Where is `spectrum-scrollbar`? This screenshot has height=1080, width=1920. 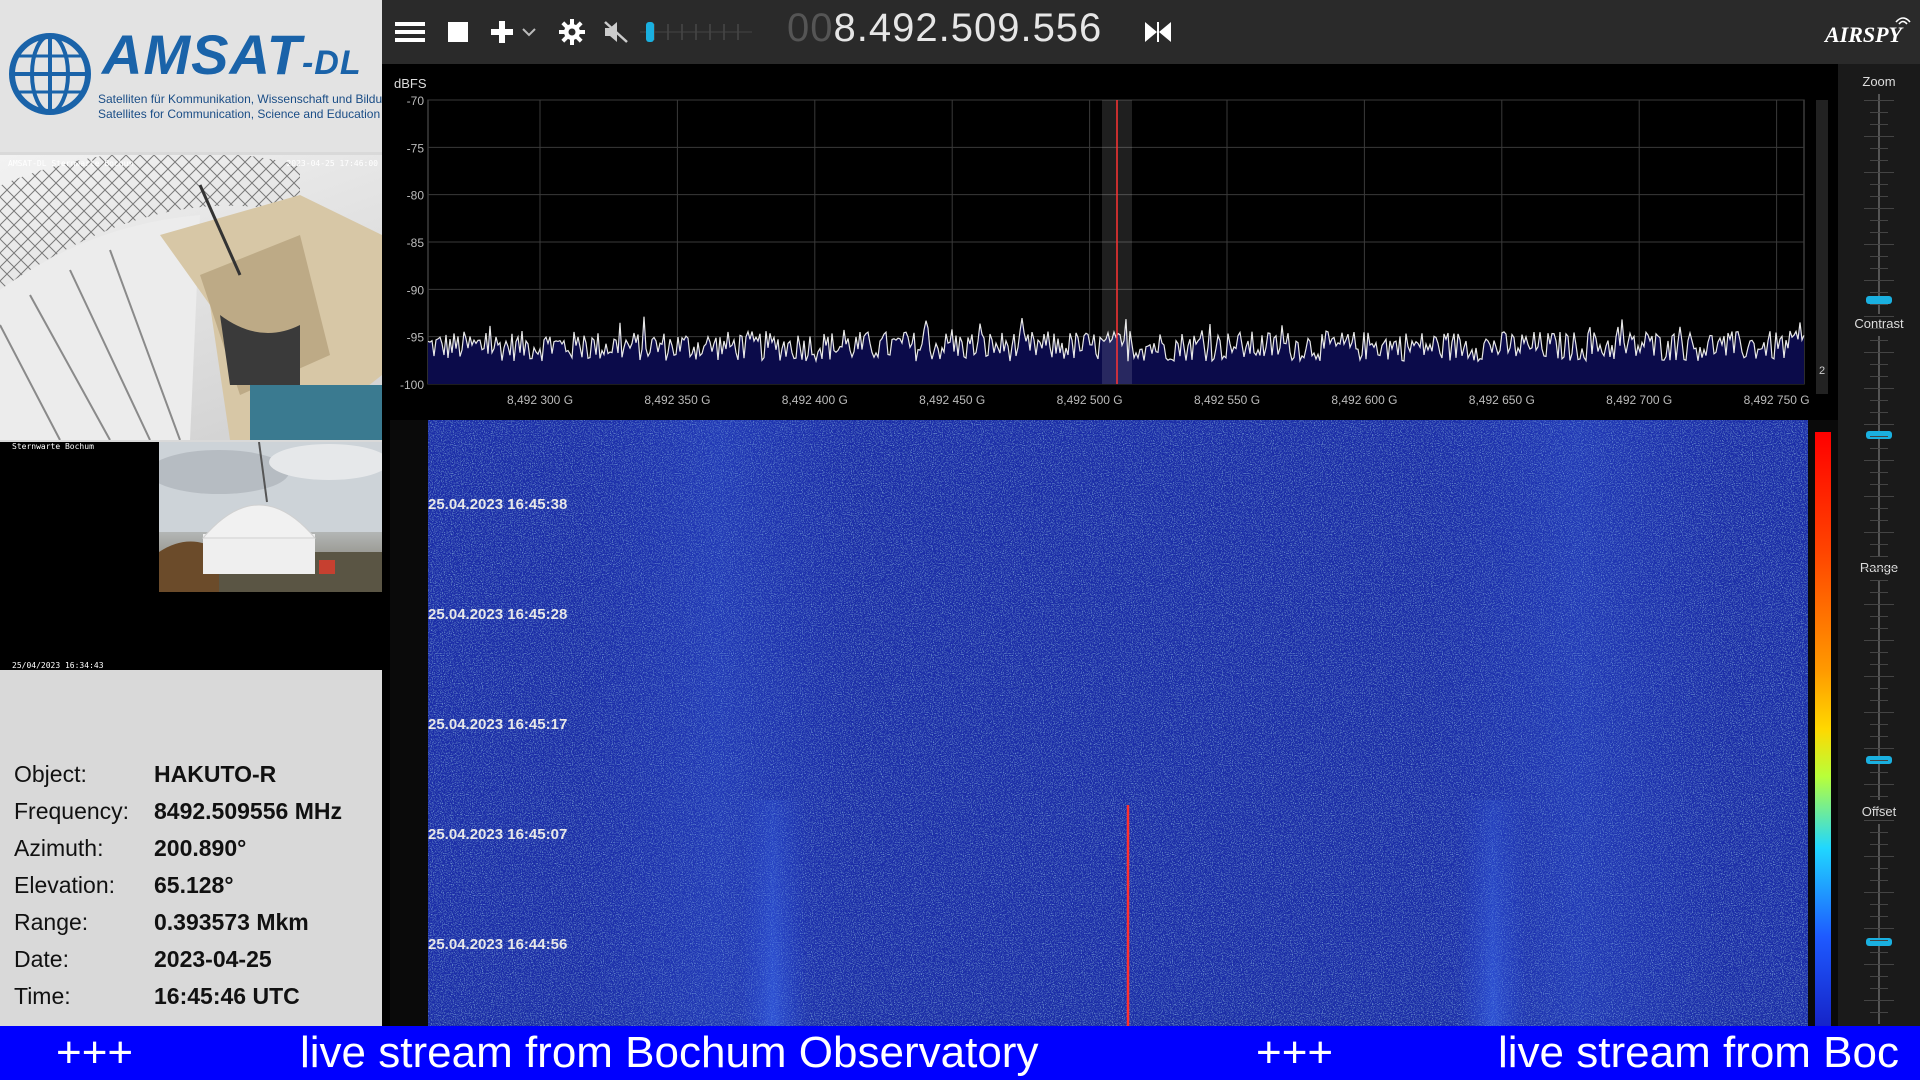 spectrum-scrollbar is located at coordinates (1822, 247).